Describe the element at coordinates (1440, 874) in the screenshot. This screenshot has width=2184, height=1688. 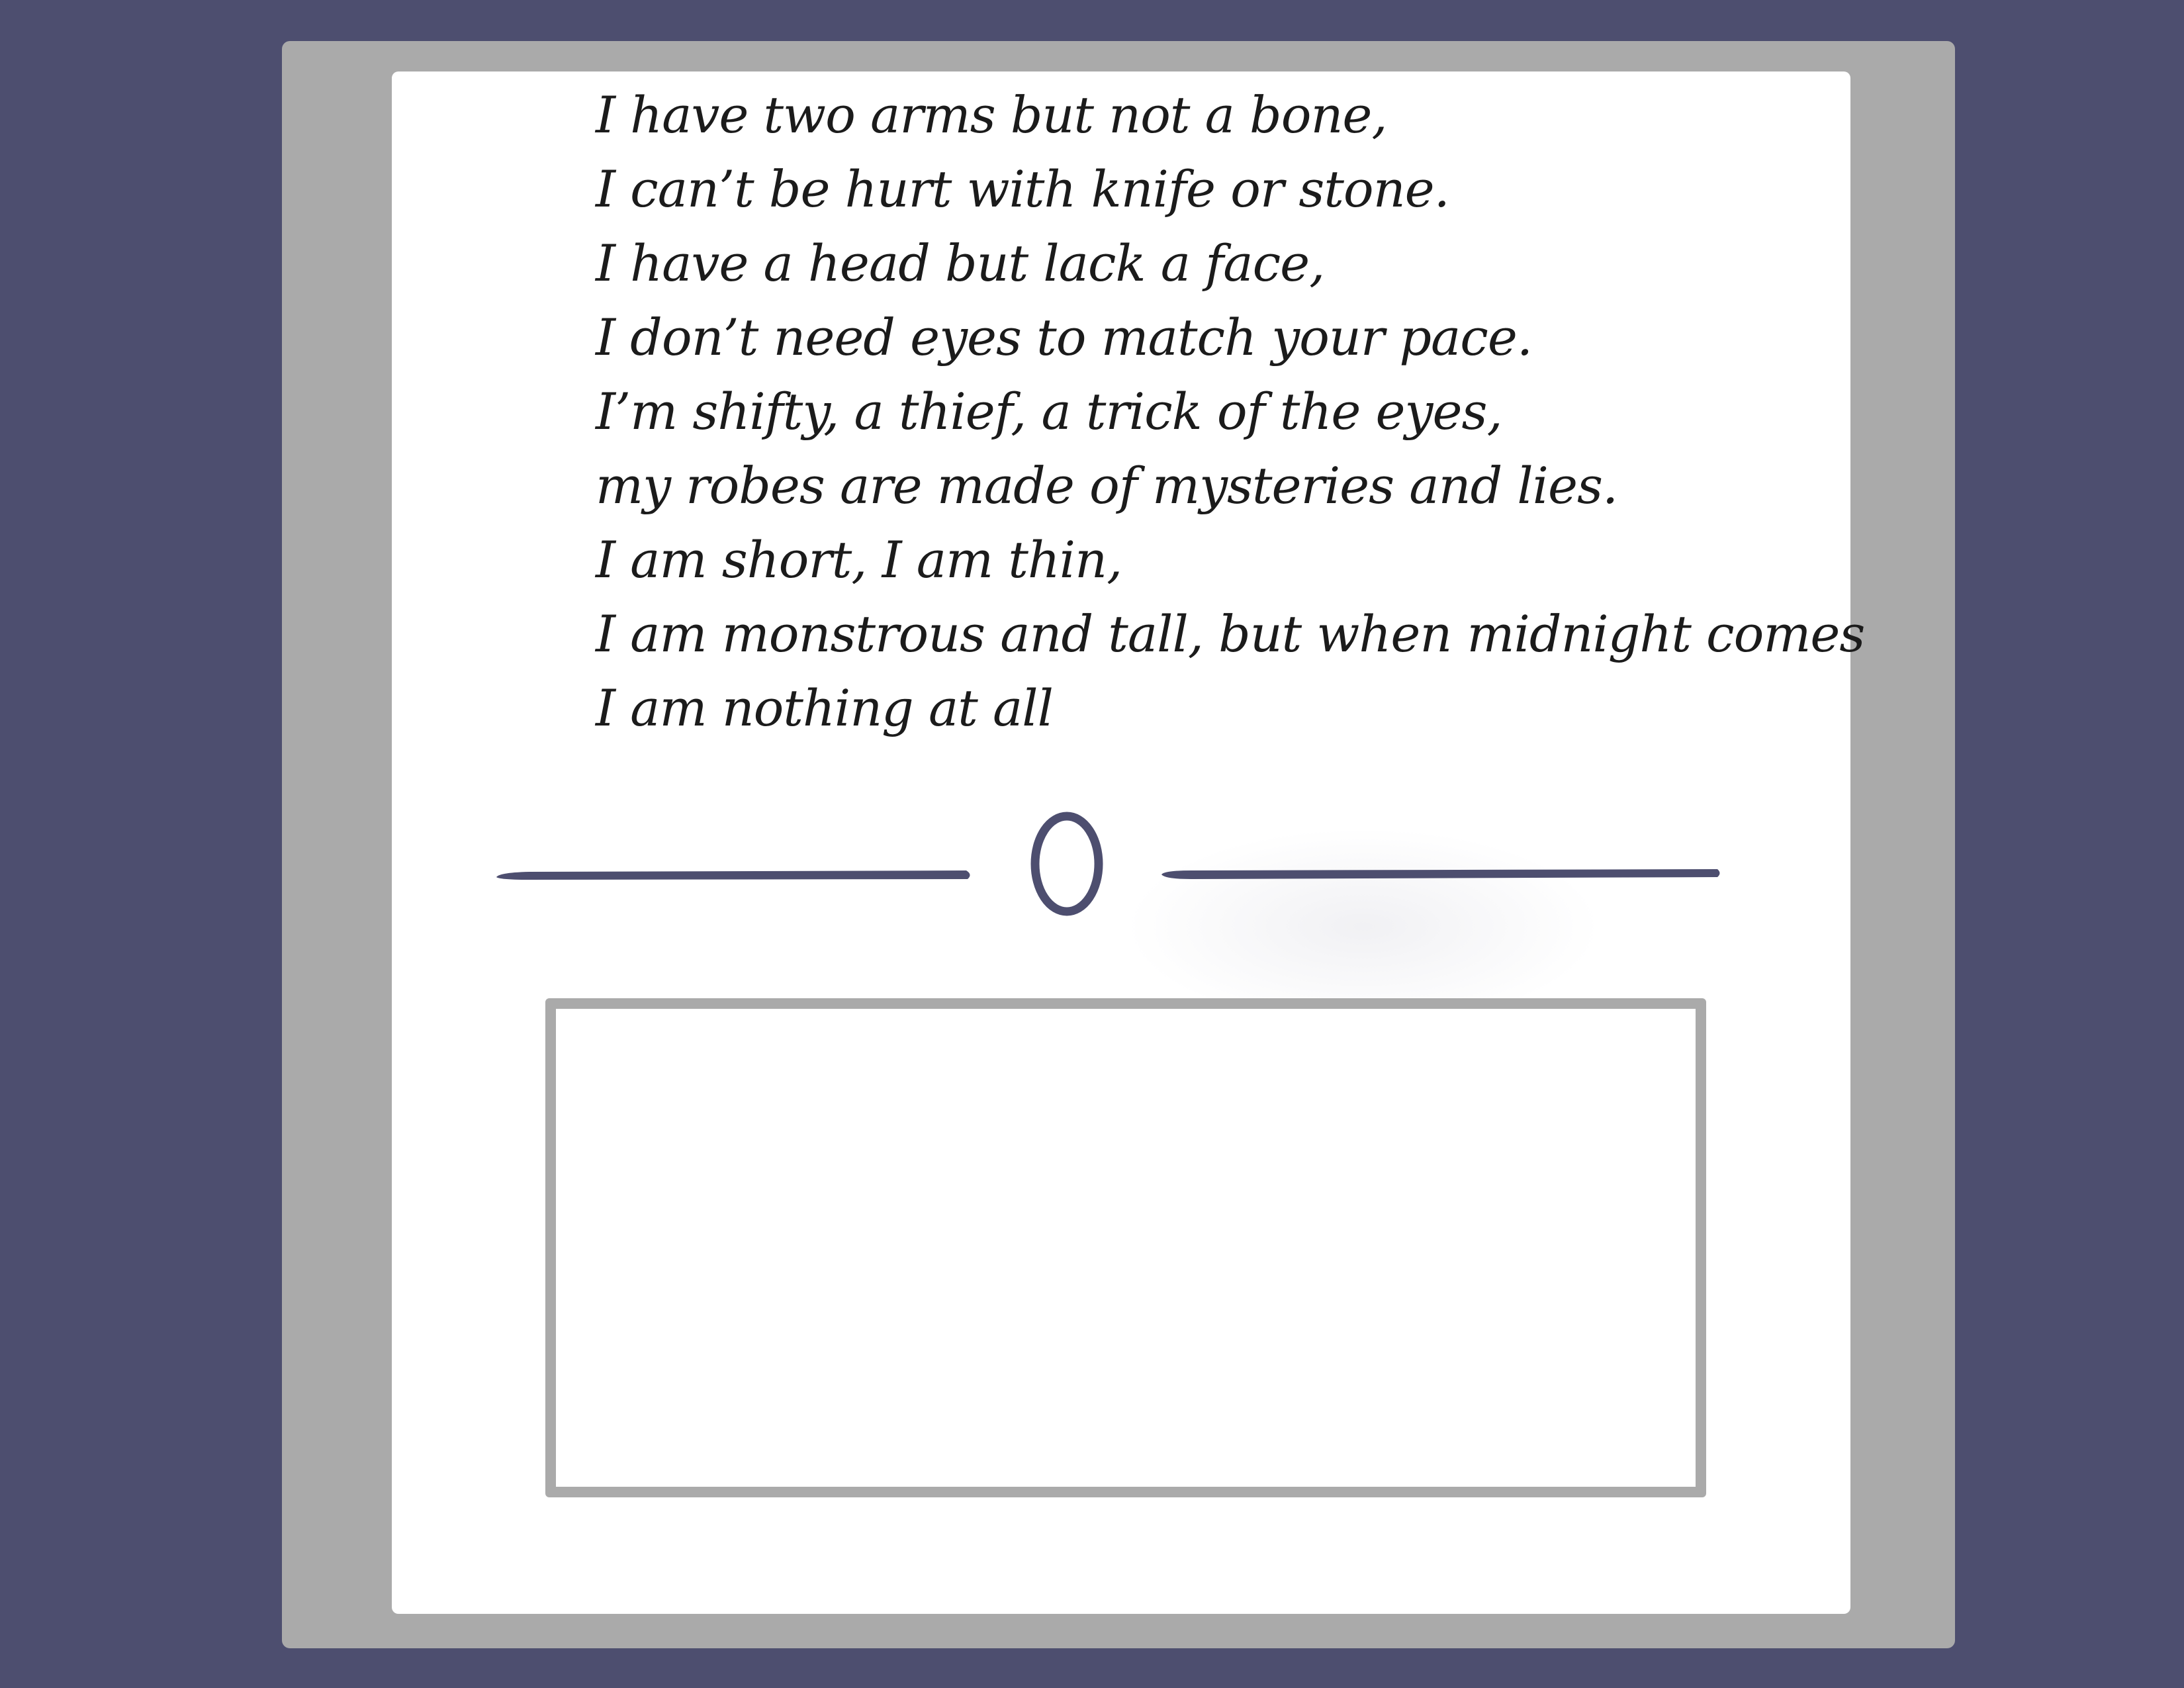
I see `divider-right-line` at that location.